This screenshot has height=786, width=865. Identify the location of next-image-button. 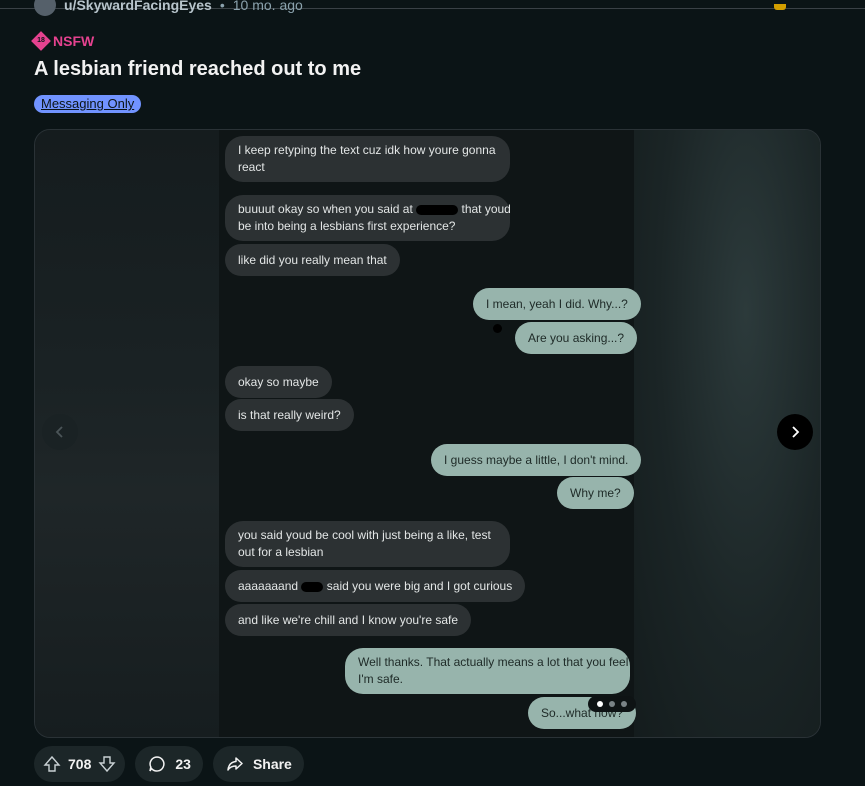
(795, 432).